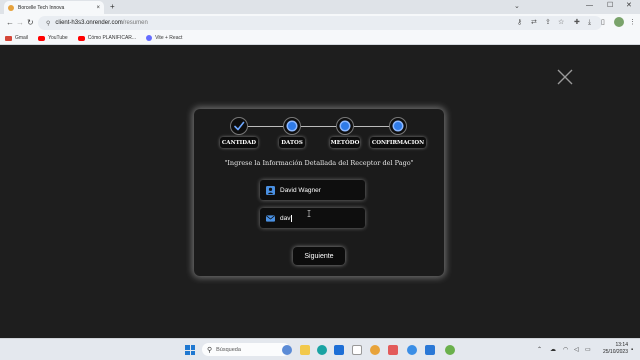  I want to click on url-host: client-h3s3.onrender.com, so click(89, 23).